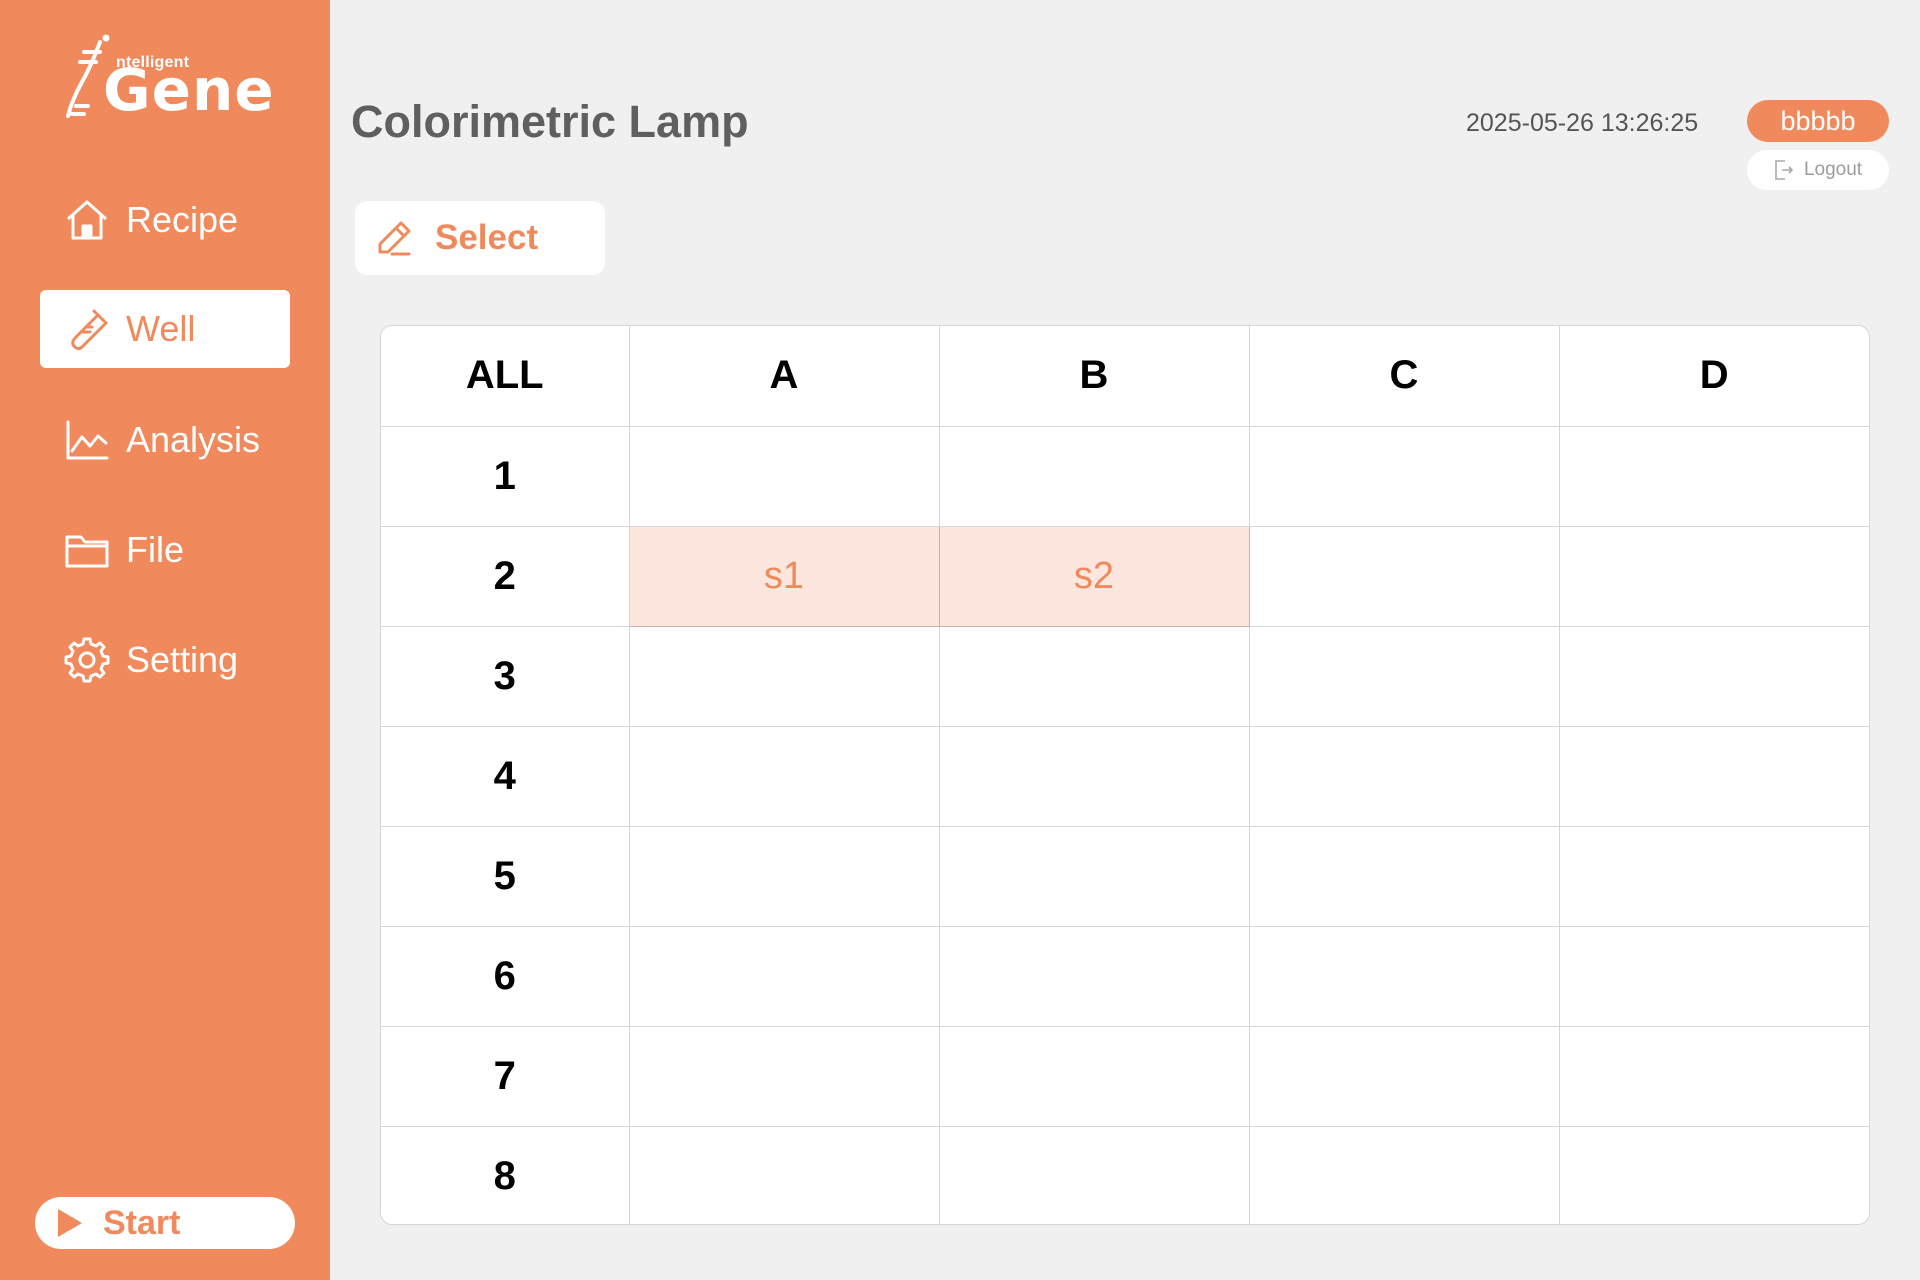 This screenshot has height=1280, width=1920. Describe the element at coordinates (1784, 170) in the screenshot. I see `logout-icon` at that location.